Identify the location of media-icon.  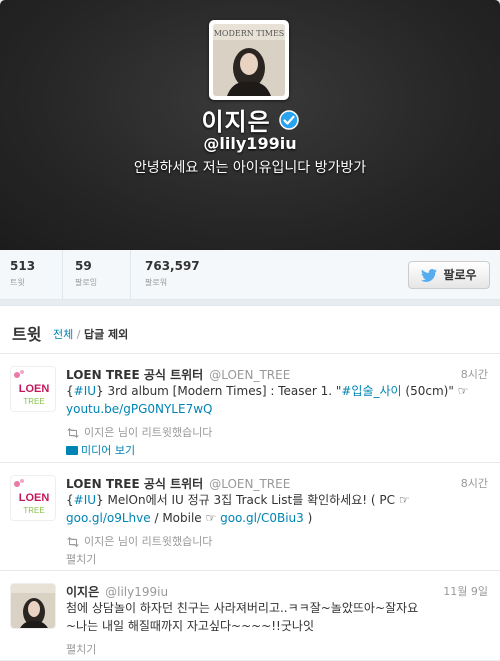
(72, 450).